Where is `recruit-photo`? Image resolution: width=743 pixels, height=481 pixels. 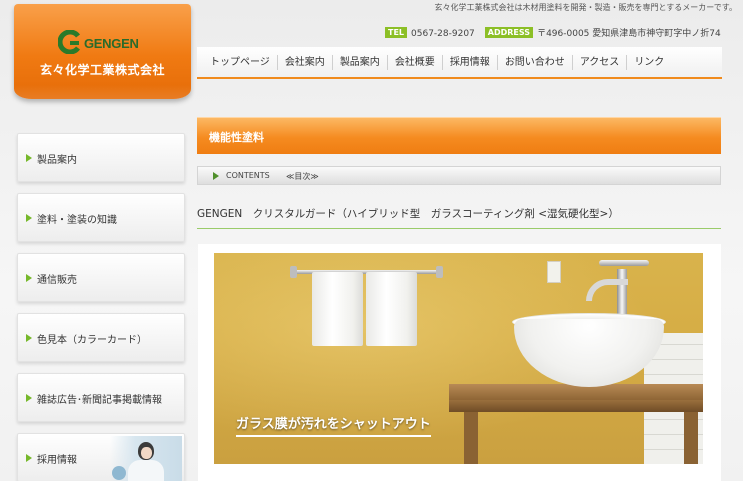 recruit-photo is located at coordinates (146, 458).